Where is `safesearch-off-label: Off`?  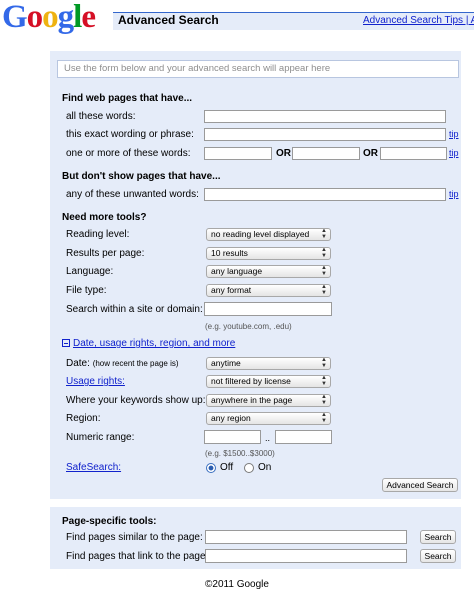 safesearch-off-label: Off is located at coordinates (227, 467).